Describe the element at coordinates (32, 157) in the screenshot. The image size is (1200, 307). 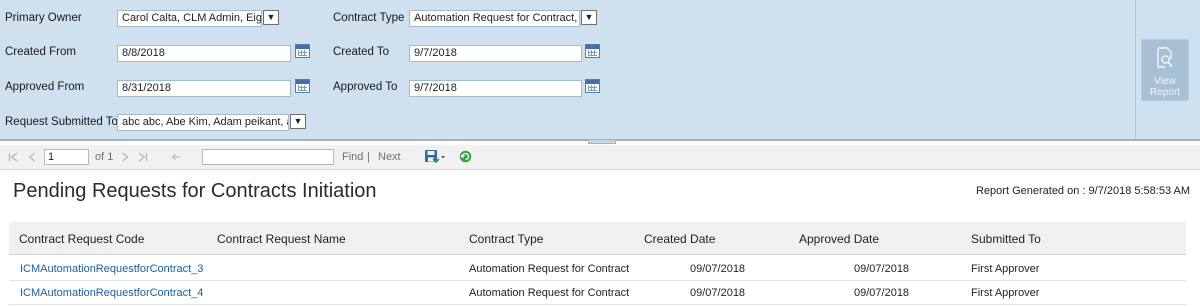
I see `previous-page-icon` at that location.